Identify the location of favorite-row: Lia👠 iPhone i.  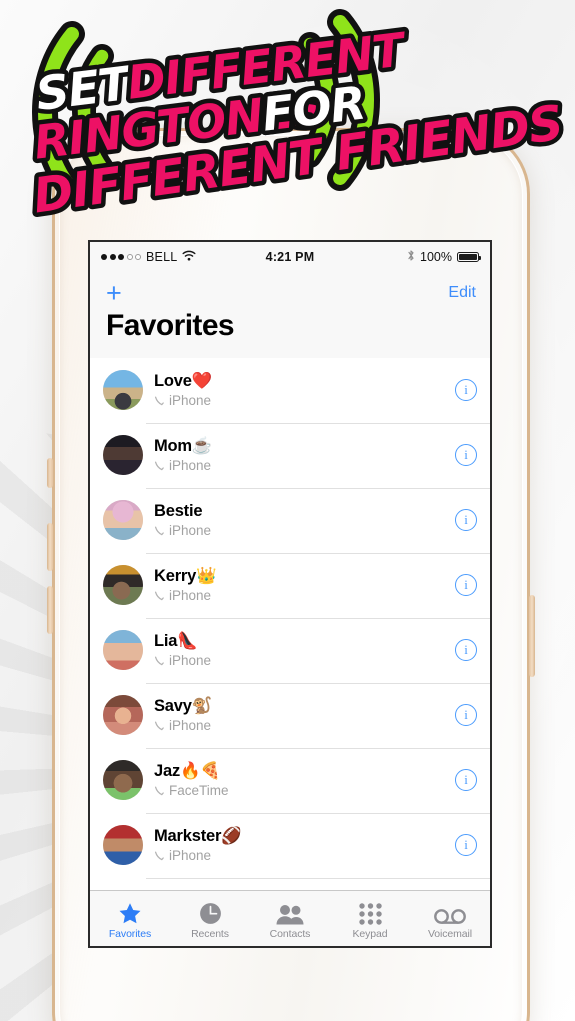
(290, 650).